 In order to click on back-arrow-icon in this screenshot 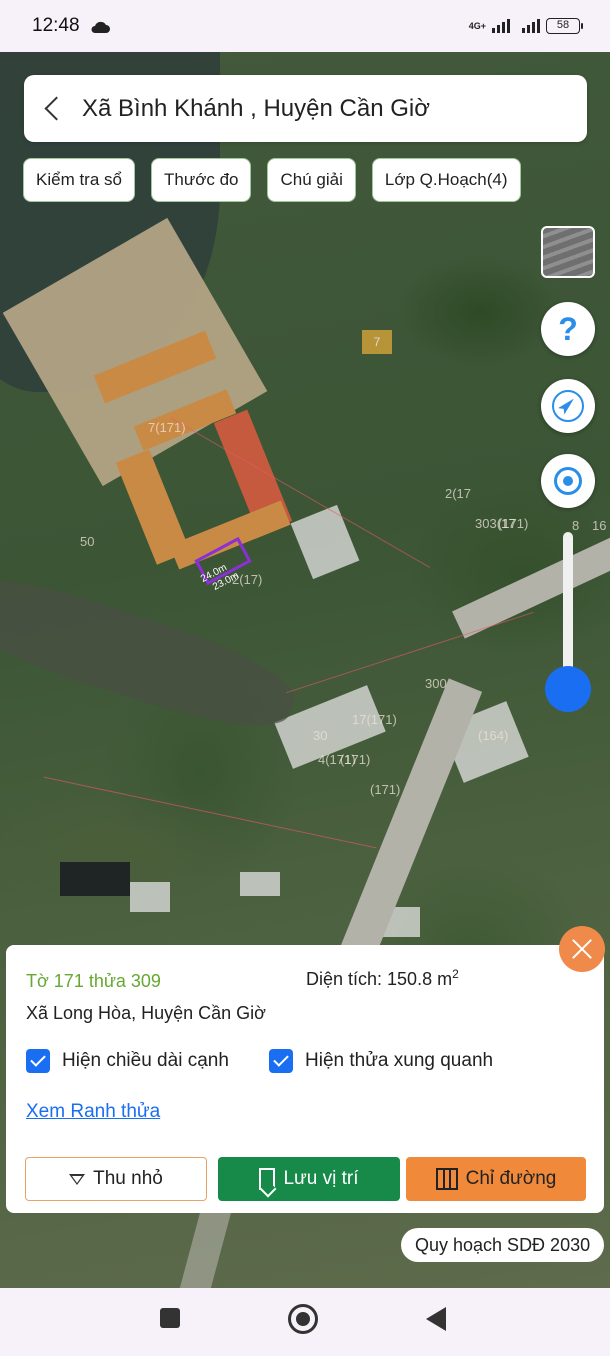, I will do `click(53, 109)`.